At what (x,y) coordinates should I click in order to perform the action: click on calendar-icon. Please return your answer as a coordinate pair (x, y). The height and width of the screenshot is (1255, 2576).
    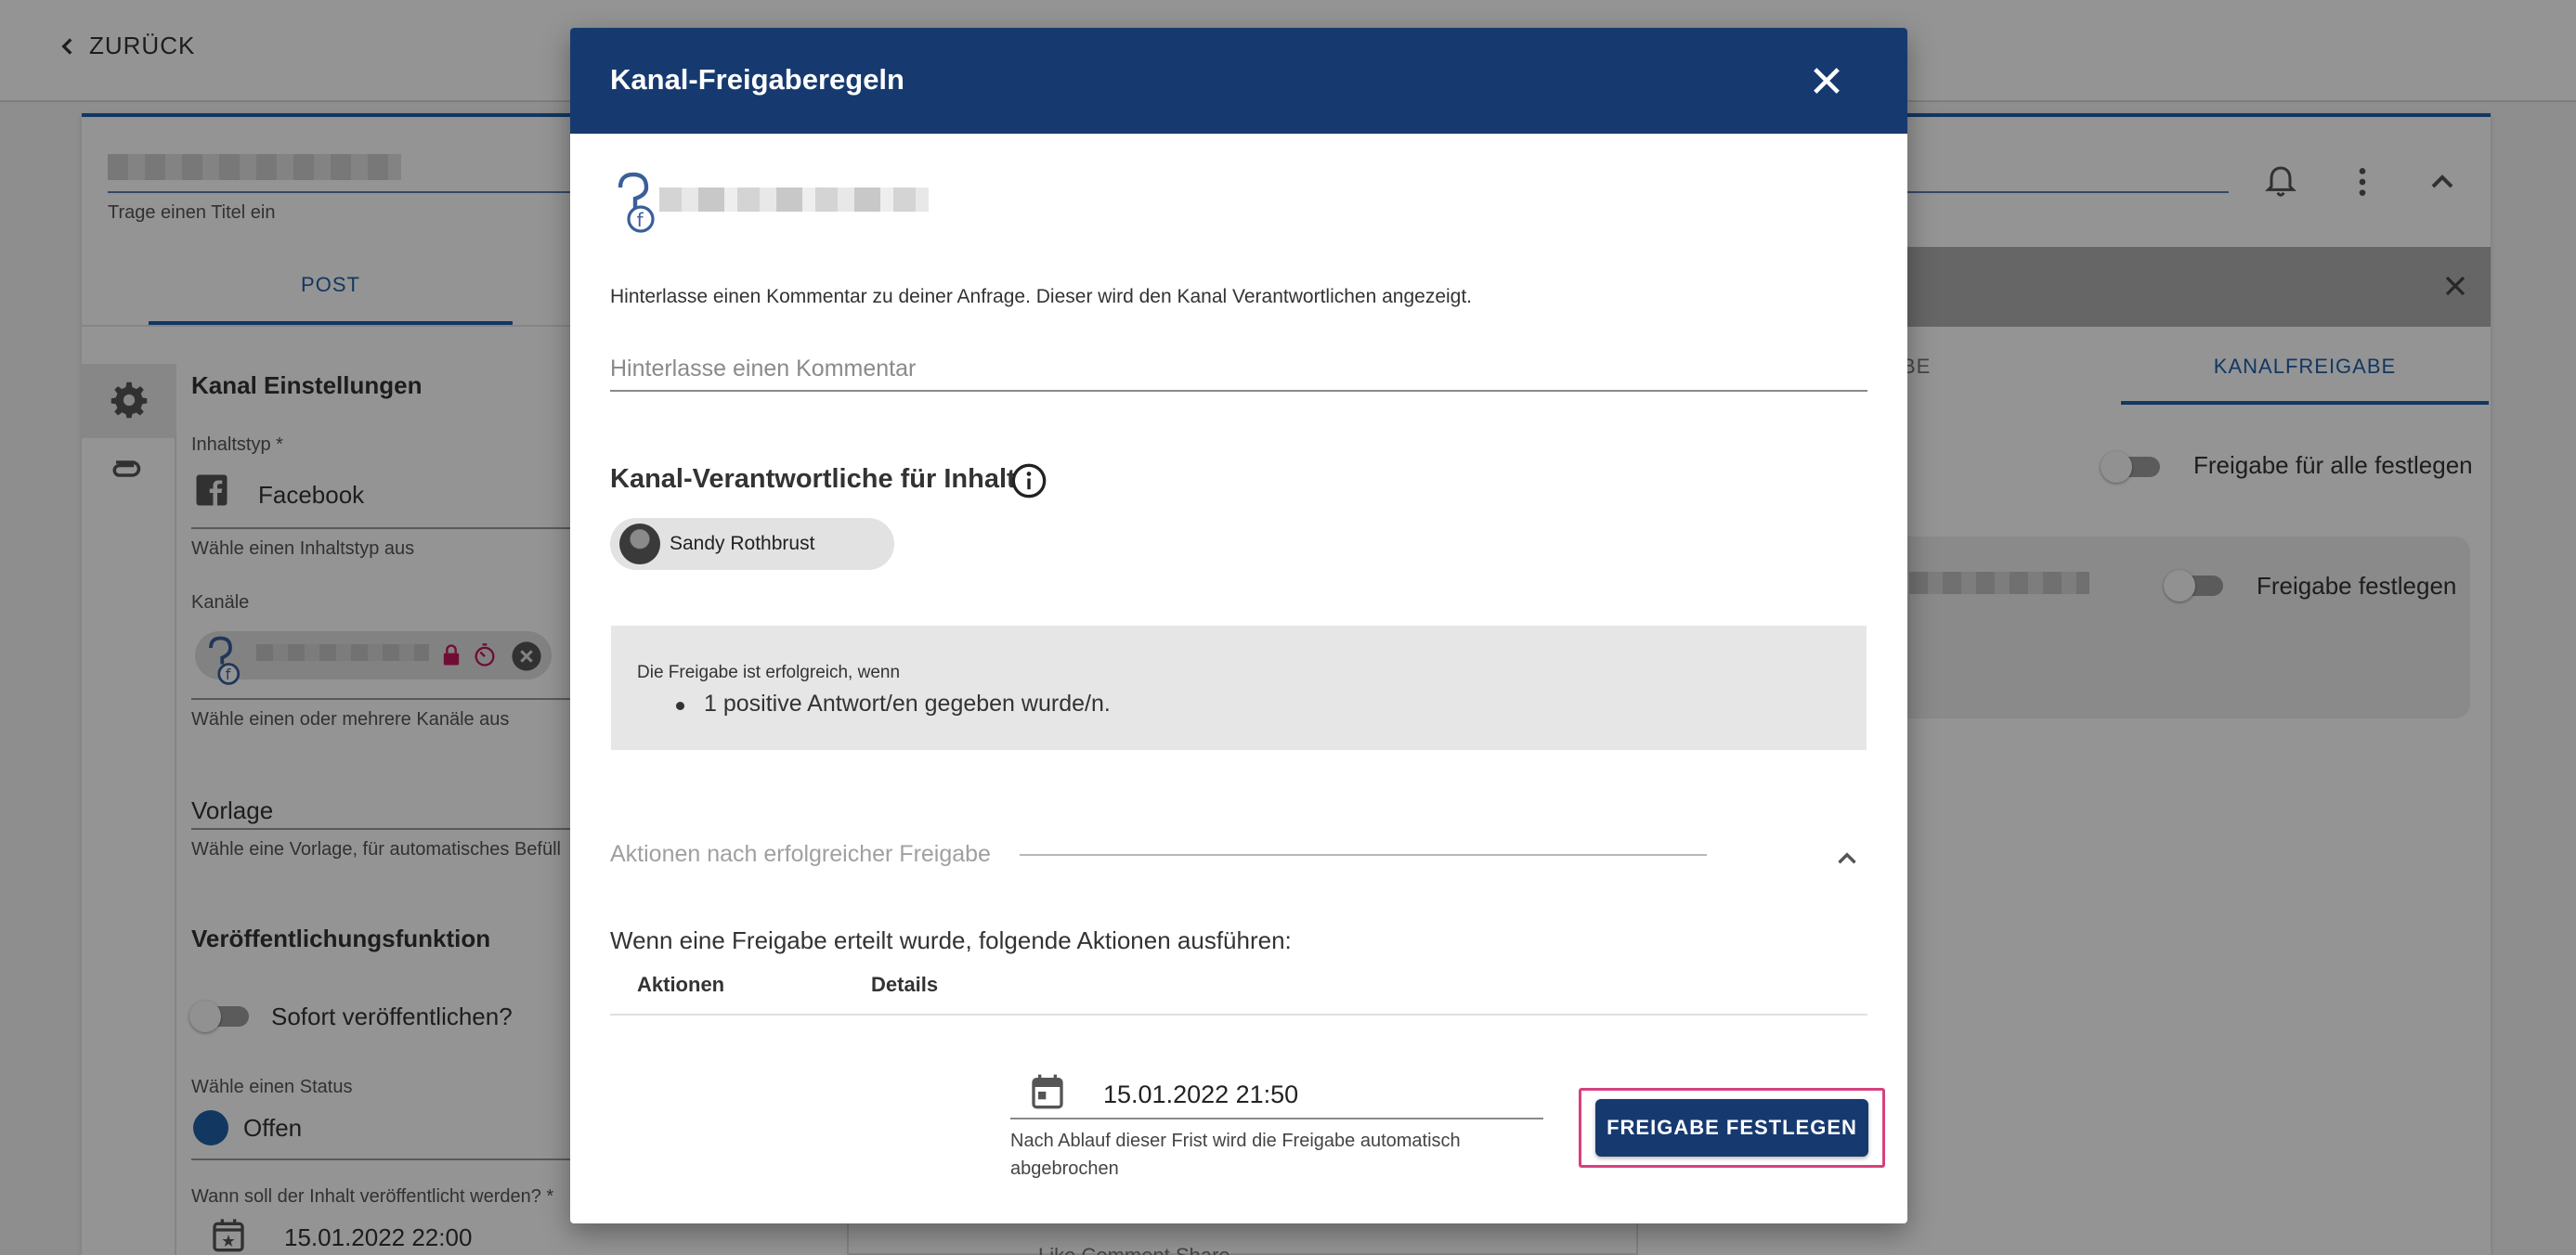
    Looking at the image, I should click on (1047, 1091).